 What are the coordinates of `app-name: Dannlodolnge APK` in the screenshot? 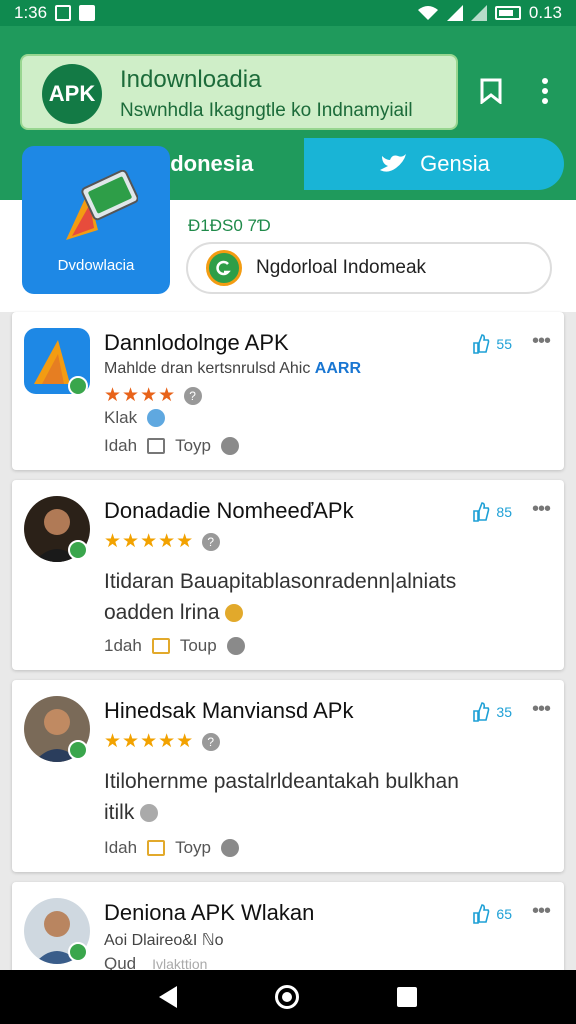 It's located at (196, 342).